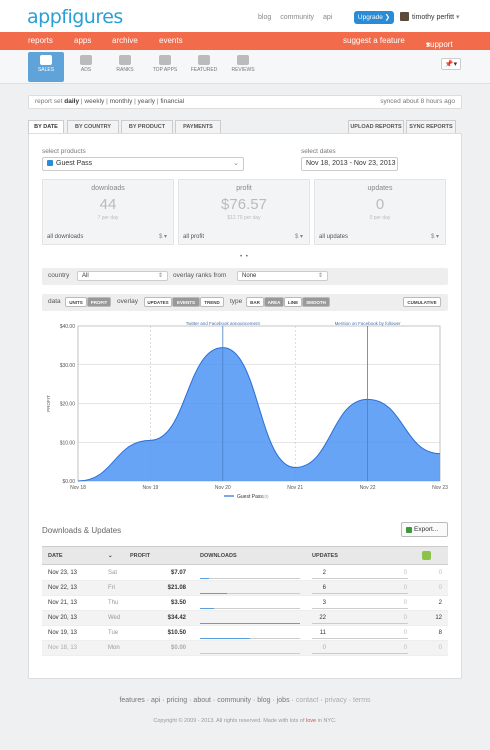 This screenshot has width=490, height=750. I want to click on data-units-toggle: UNITS, so click(76, 302).